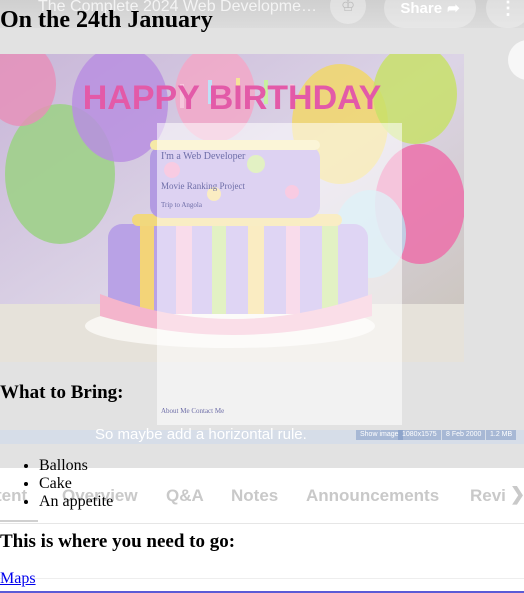 This screenshot has width=524, height=593. What do you see at coordinates (379, 435) in the screenshot?
I see `status-item: Show image` at bounding box center [379, 435].